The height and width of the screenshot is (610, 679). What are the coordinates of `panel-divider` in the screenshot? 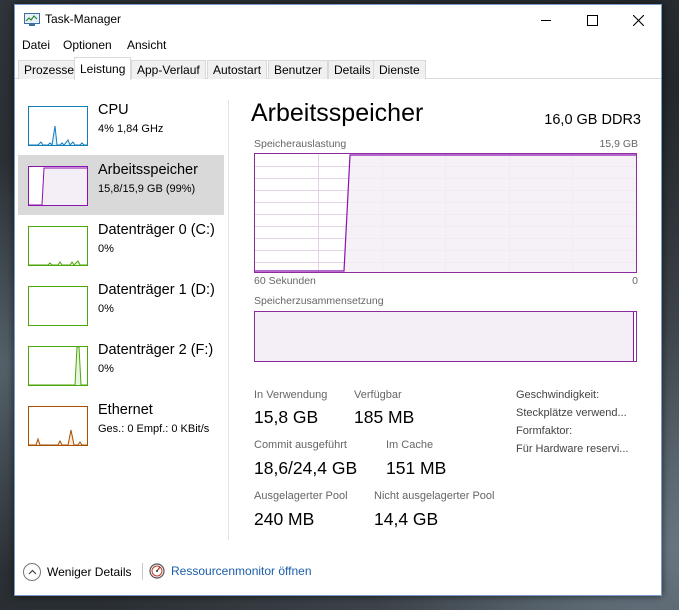 It's located at (228, 320).